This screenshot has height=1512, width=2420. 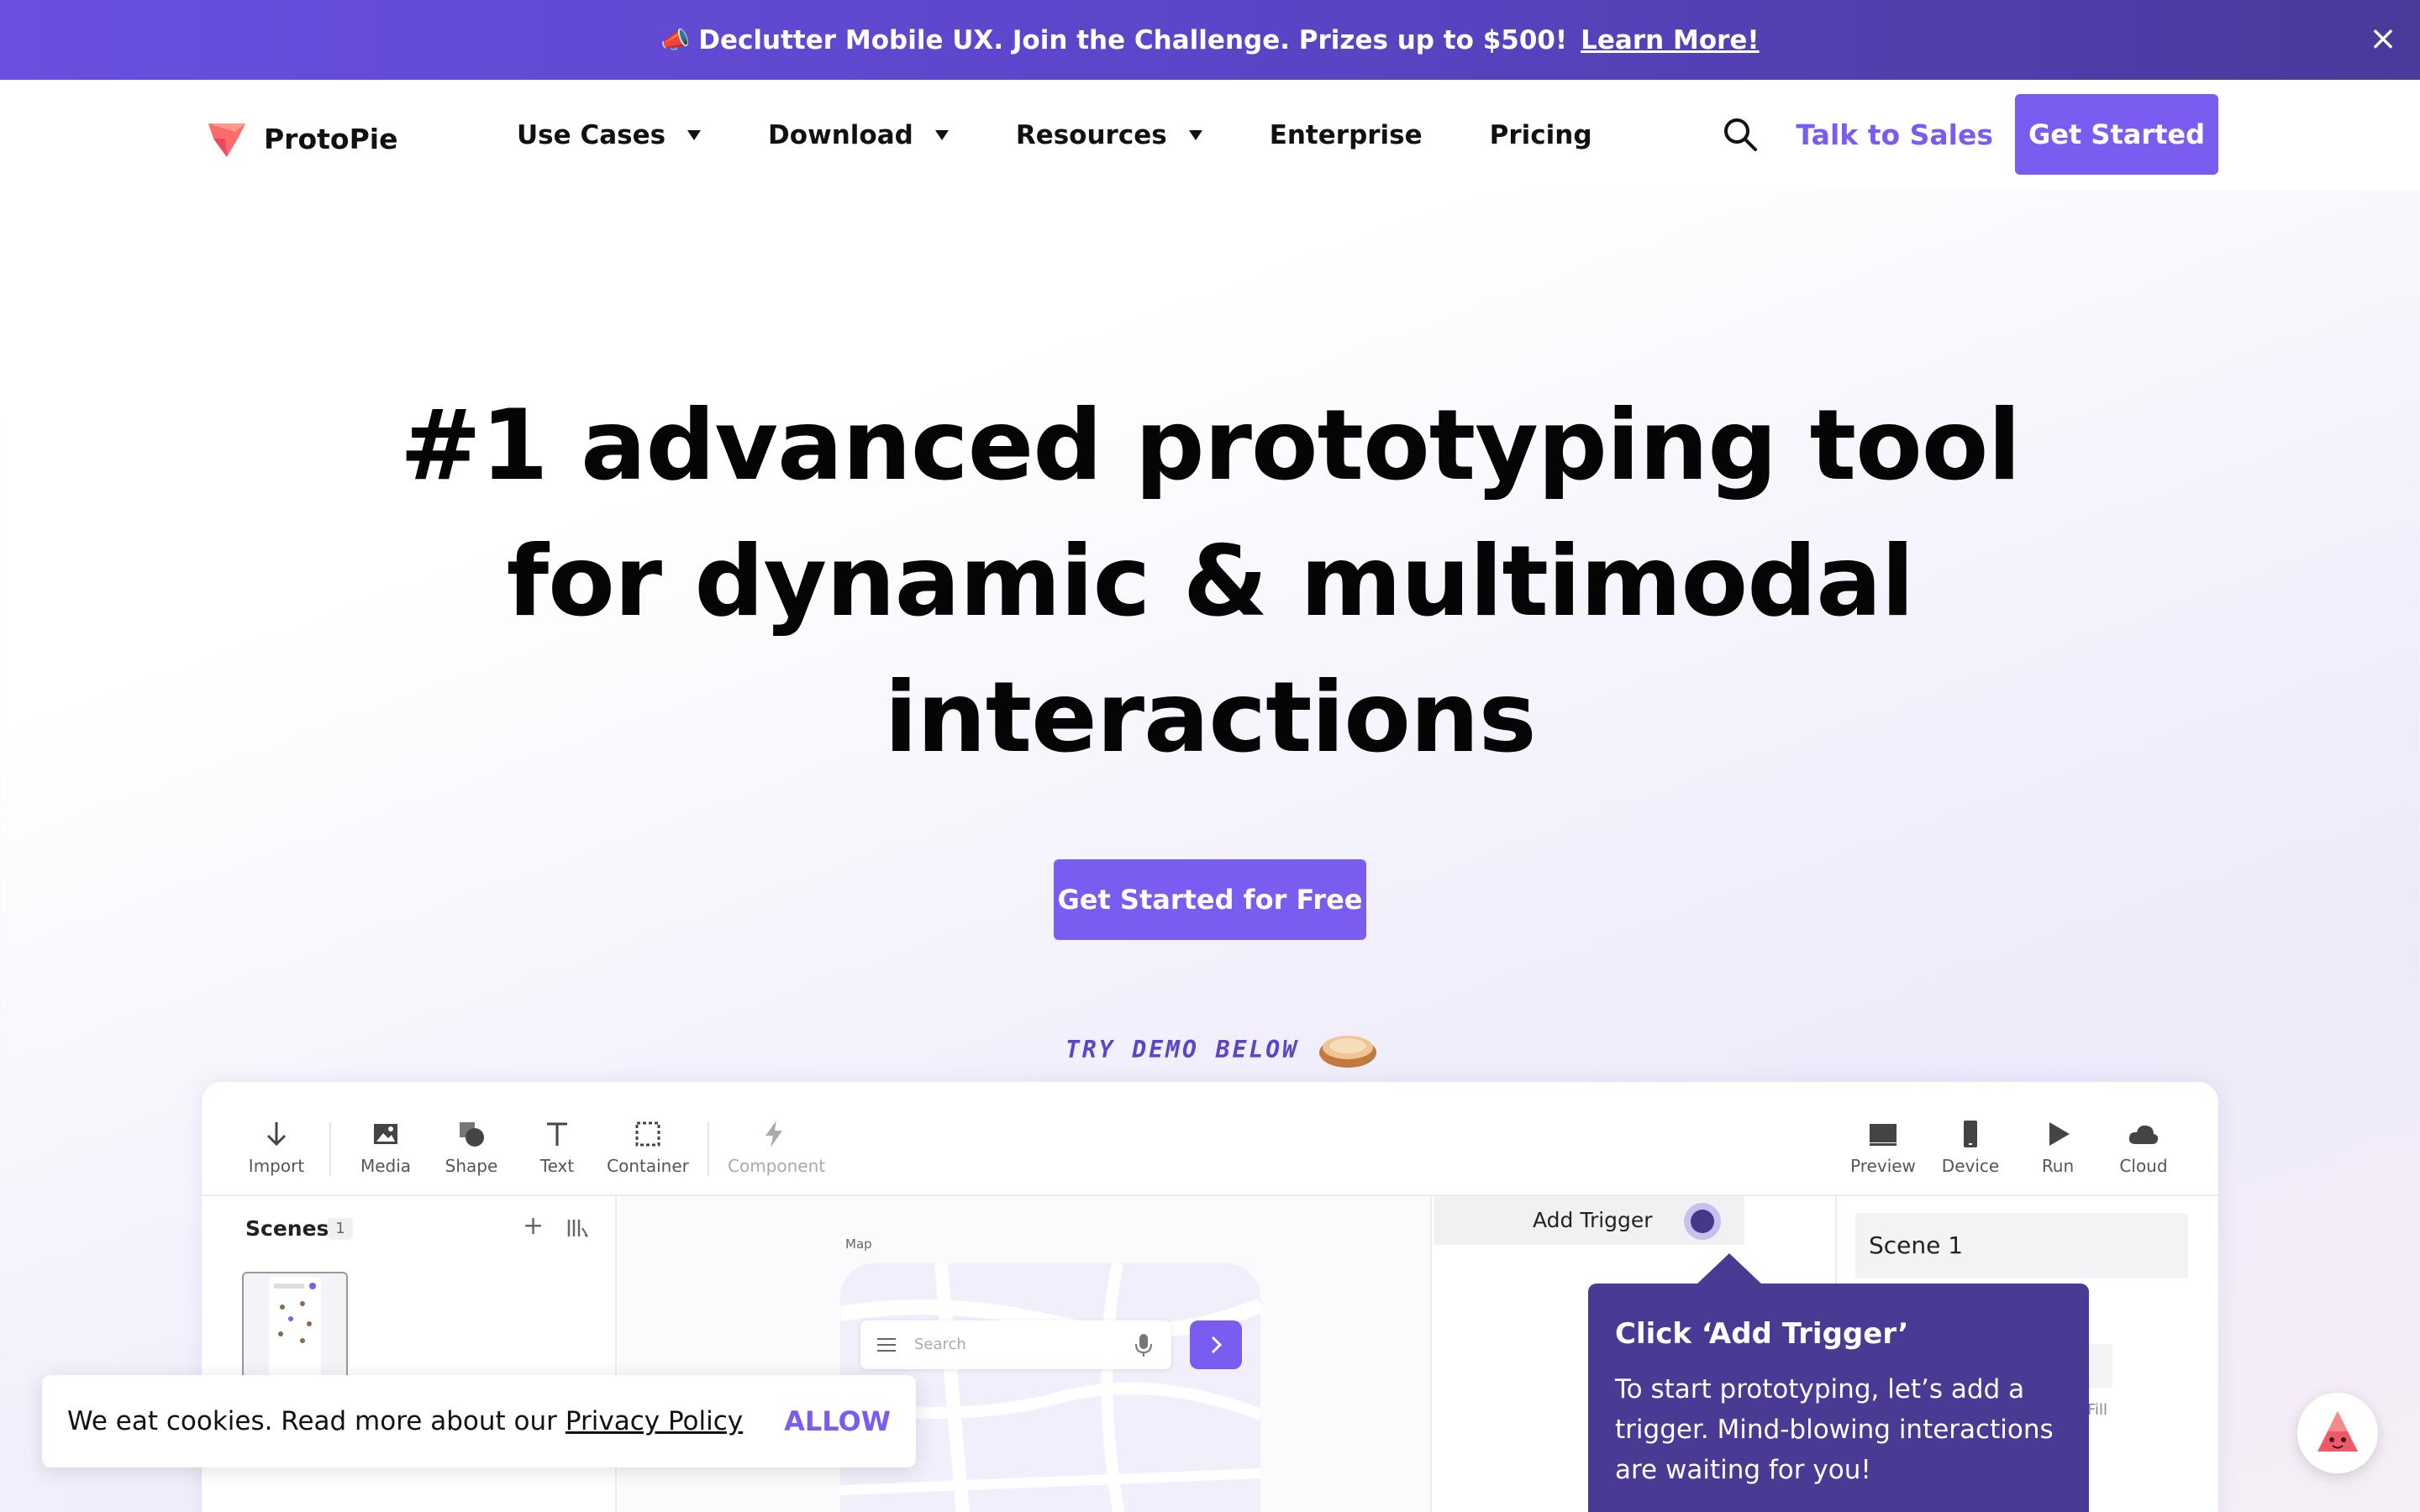 What do you see at coordinates (840, 135) in the screenshot?
I see `nav-item-label: Download` at bounding box center [840, 135].